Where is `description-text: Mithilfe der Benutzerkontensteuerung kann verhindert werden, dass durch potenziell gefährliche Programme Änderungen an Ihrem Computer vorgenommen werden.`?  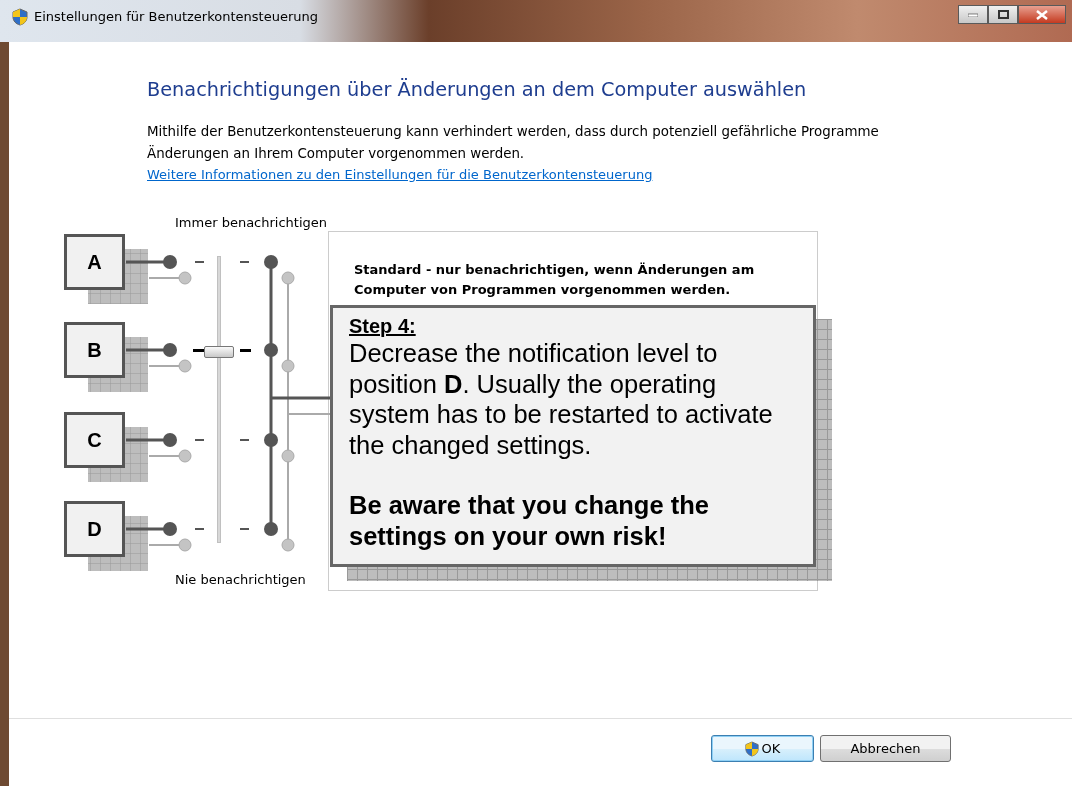
description-text: Mithilfe der Benutzerkontensteuerung kann verhindert werden, dass durch potenziell gefährliche Programme Änderungen an Ihrem Computer vorgenommen werden. is located at coordinates (513, 143).